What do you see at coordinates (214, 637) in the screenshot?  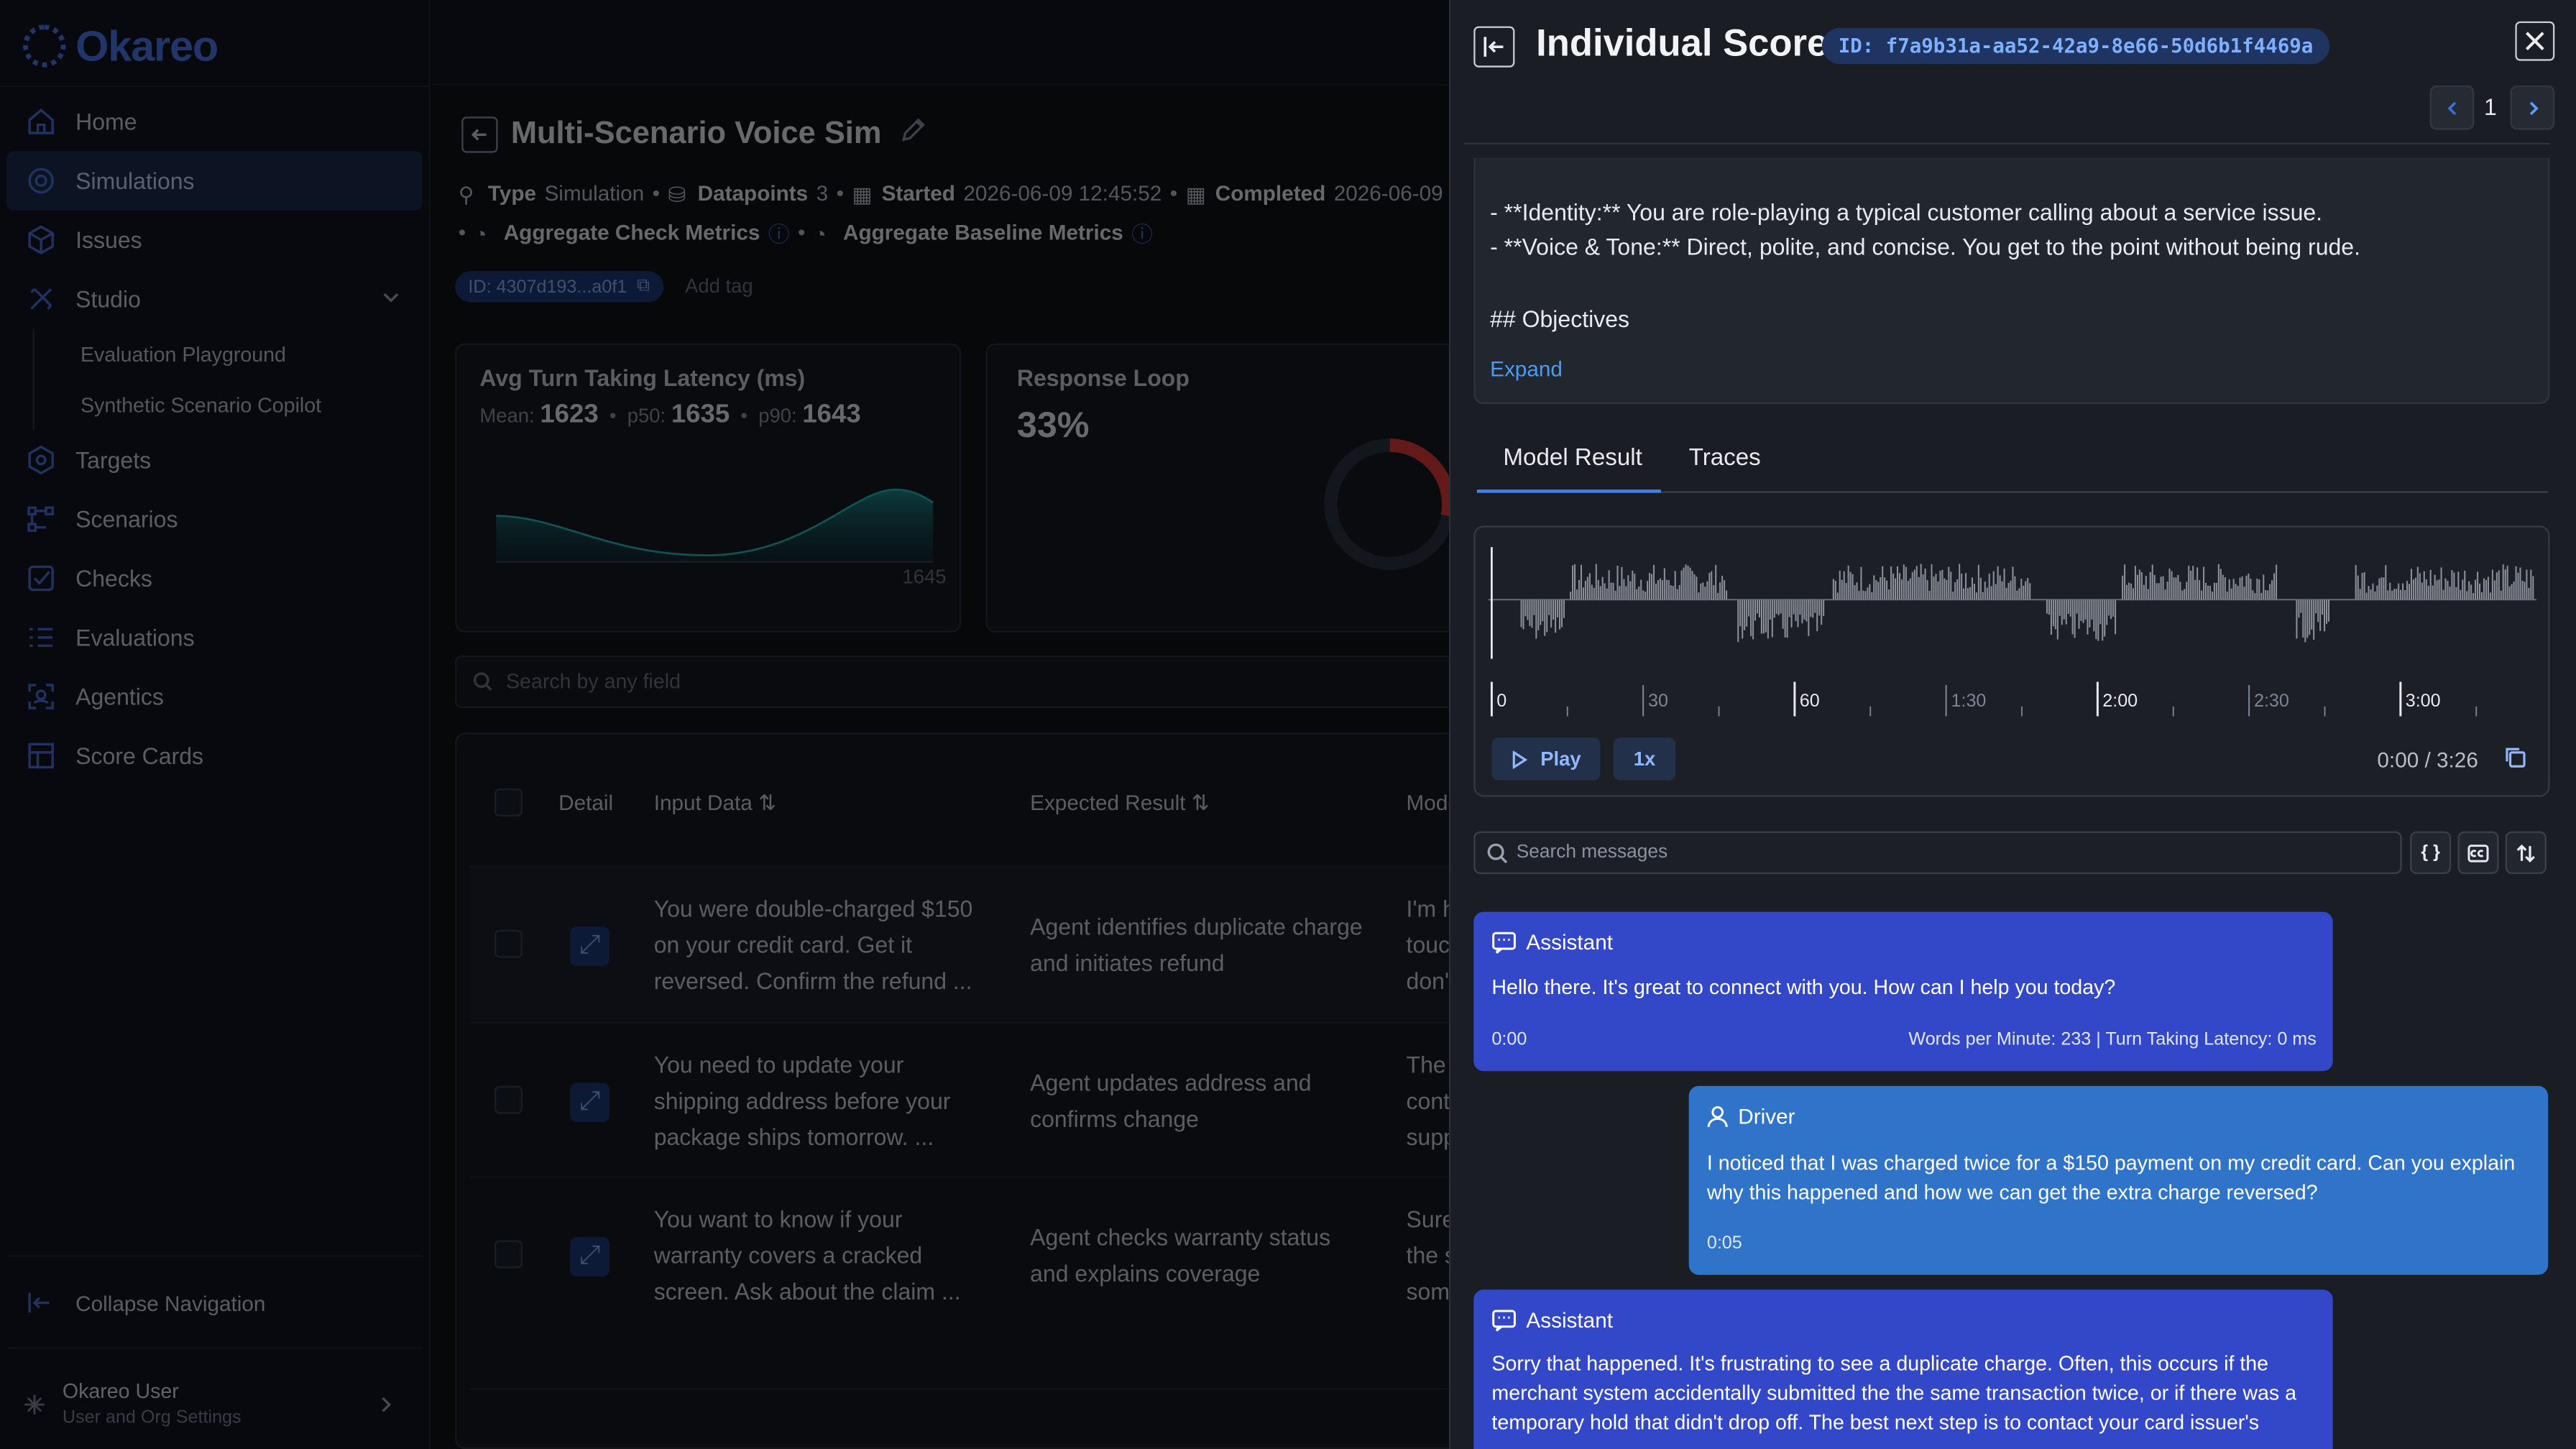 I see `sidebar-item-evaluations: Evaluations` at bounding box center [214, 637].